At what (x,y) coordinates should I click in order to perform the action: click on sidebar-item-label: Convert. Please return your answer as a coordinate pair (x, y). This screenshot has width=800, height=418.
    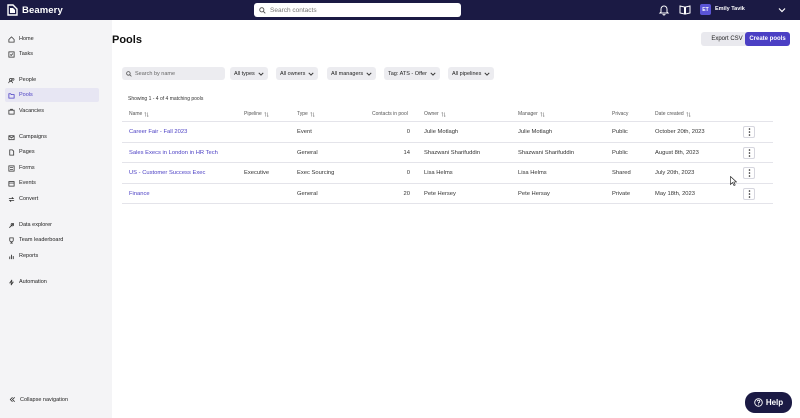
    Looking at the image, I should click on (29, 199).